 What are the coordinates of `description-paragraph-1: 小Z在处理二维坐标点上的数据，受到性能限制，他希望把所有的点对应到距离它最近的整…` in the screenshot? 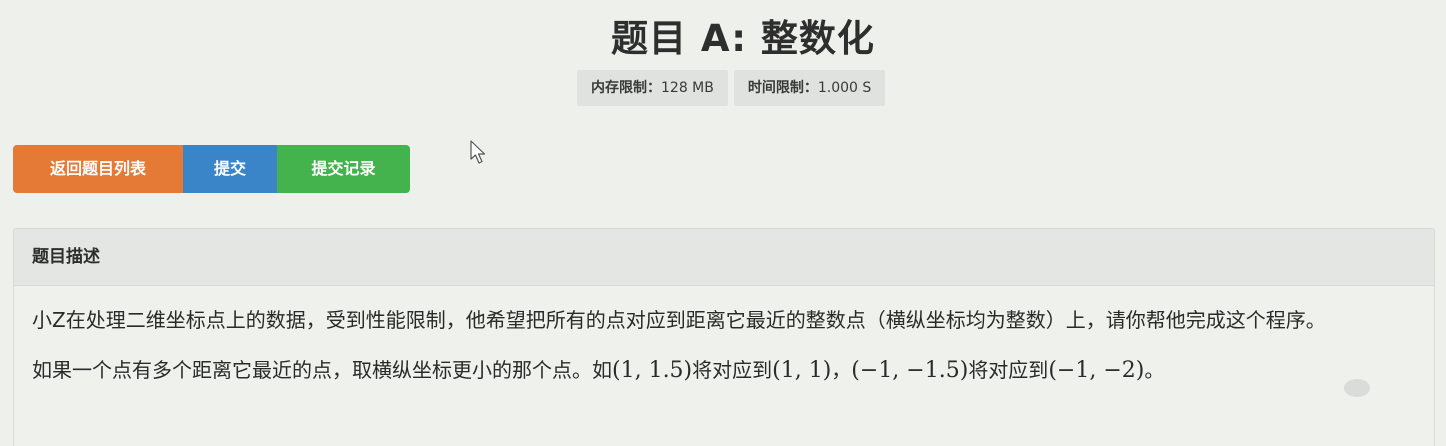 It's located at (679, 320).